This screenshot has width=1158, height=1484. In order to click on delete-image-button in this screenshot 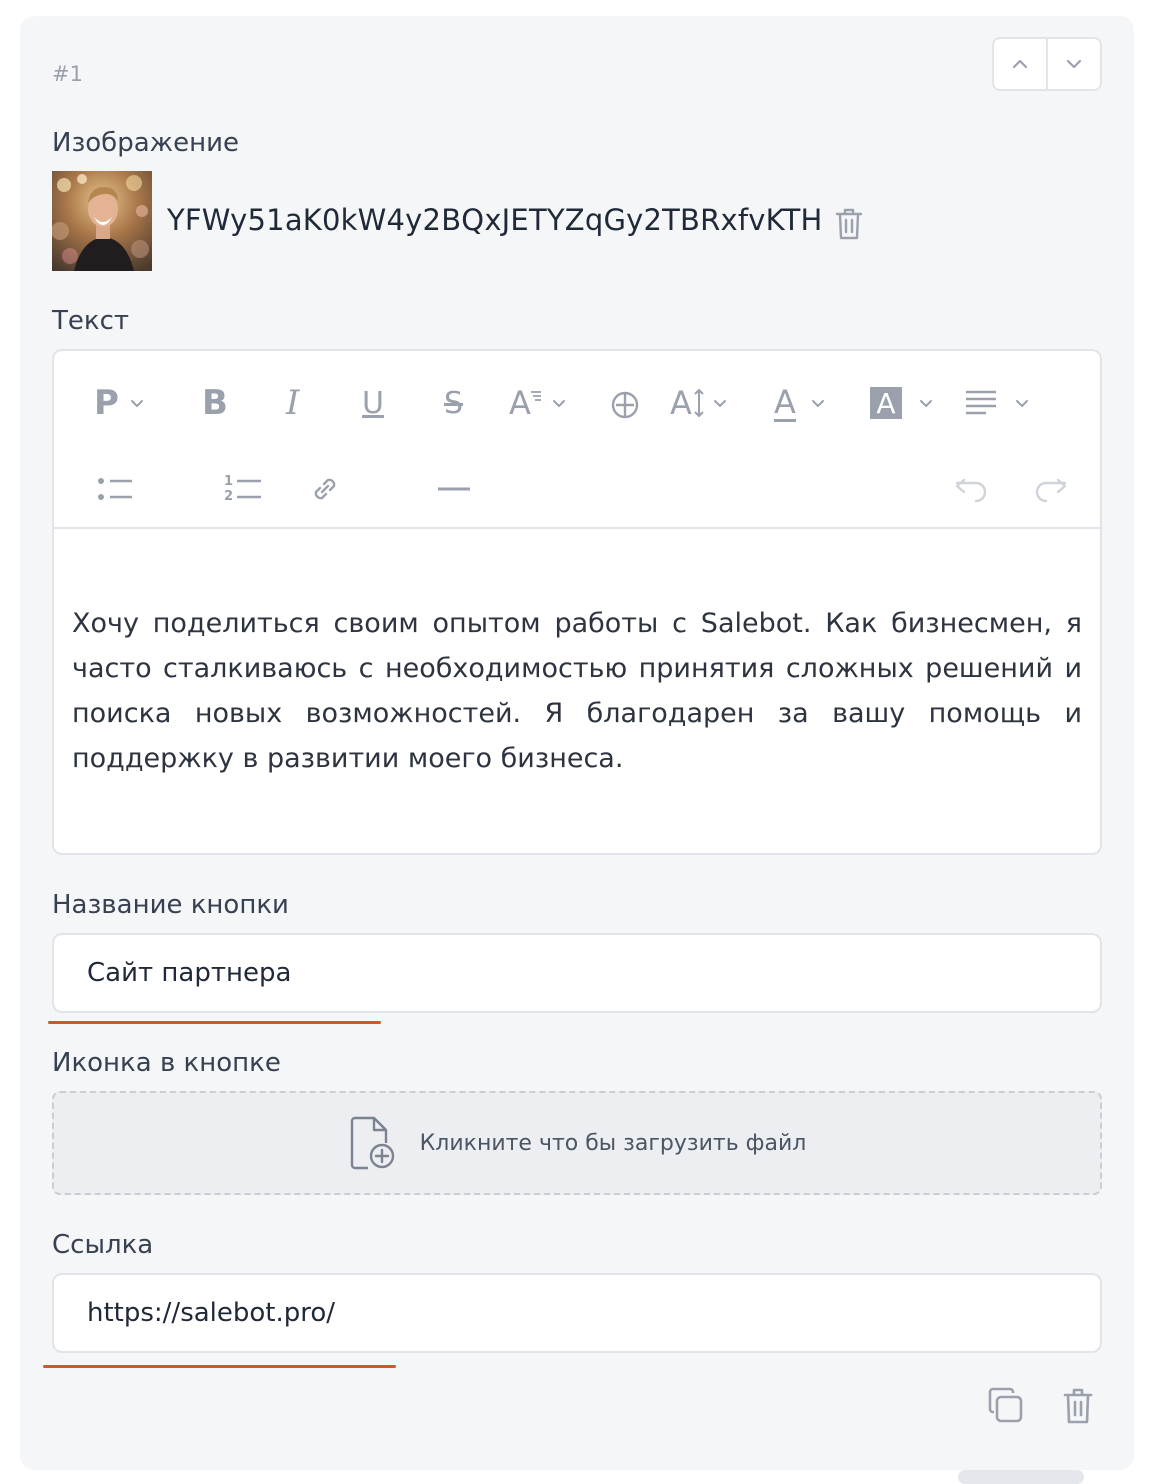, I will do `click(849, 224)`.